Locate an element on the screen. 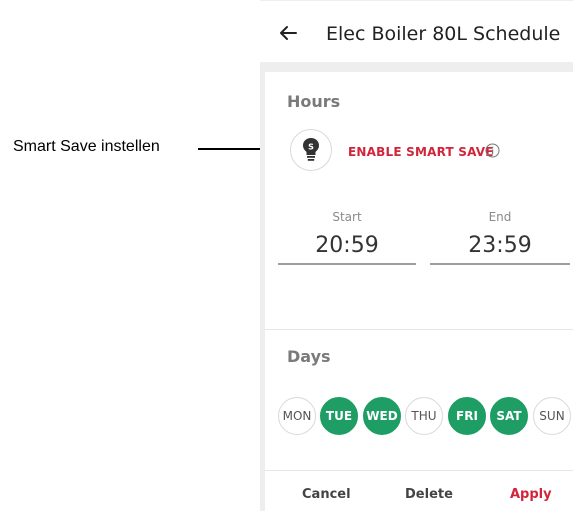 The width and height of the screenshot is (573, 511). smart-save-button: S is located at coordinates (311, 150).